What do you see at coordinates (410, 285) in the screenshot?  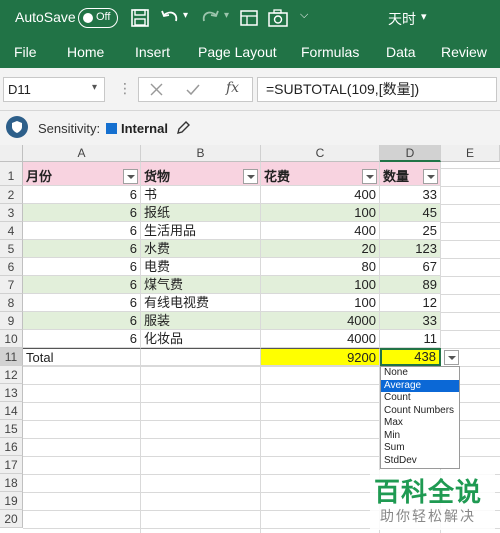 I see `table-cell: 89` at bounding box center [410, 285].